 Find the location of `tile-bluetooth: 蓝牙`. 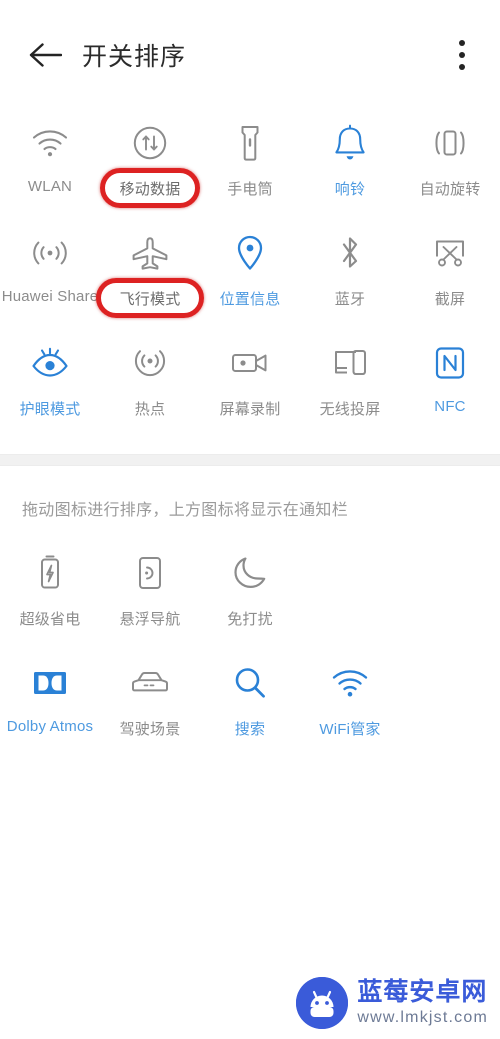

tile-bluetooth: 蓝牙 is located at coordinates (350, 275).